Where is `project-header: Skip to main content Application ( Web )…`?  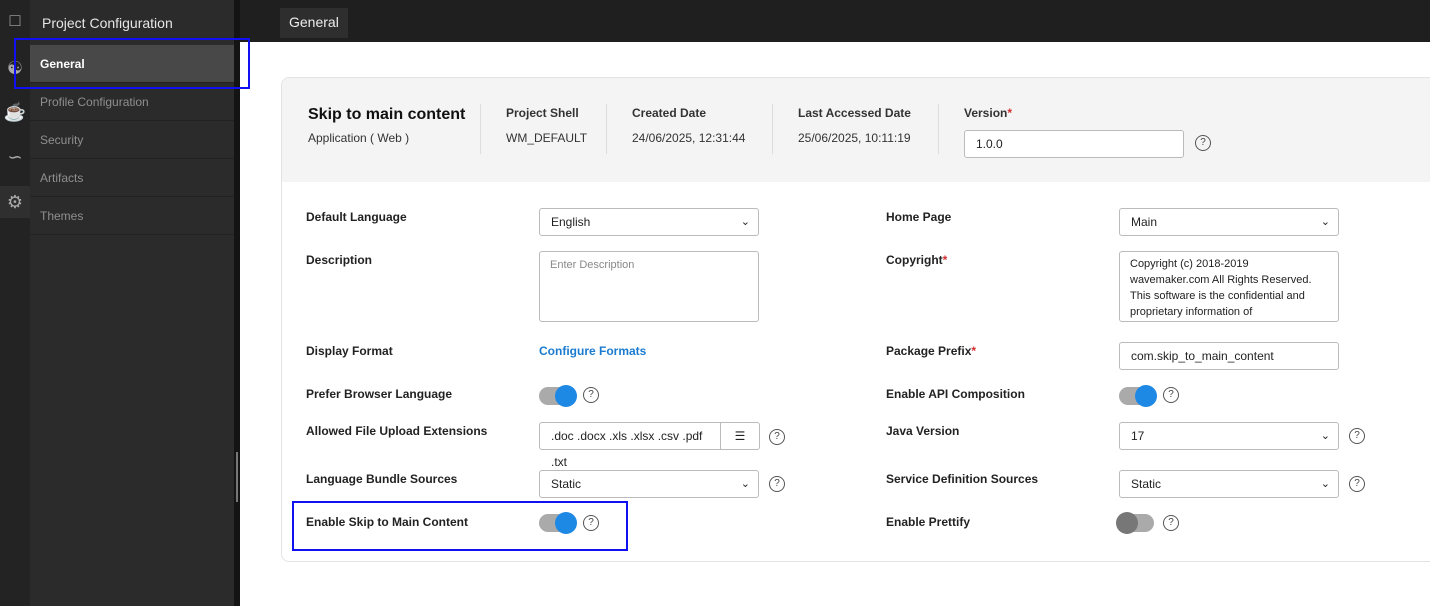 project-header: Skip to main content Application ( Web )… is located at coordinates (856, 130).